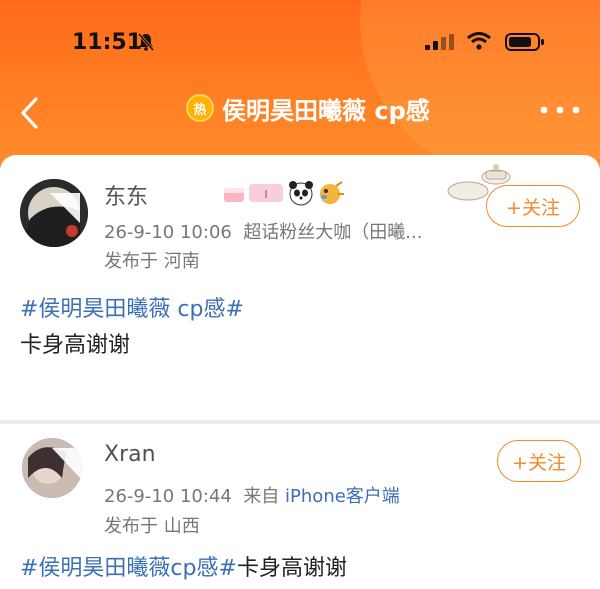 Image resolution: width=600 pixels, height=589 pixels. I want to click on post-hashtag-line: #侯明昊田曦薇 cp感#, so click(132, 307).